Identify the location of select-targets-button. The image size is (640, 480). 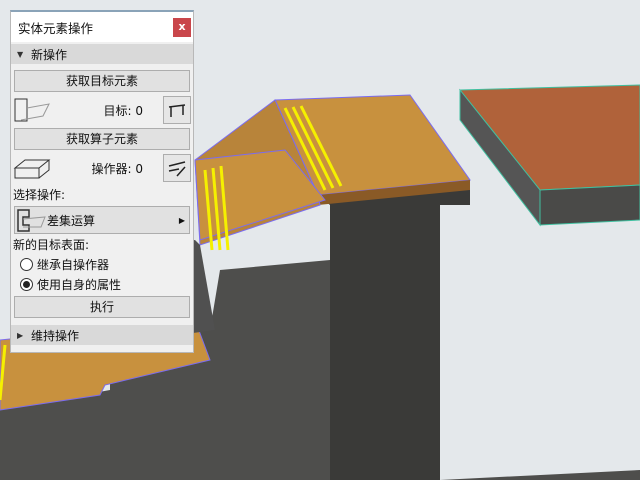
(177, 110).